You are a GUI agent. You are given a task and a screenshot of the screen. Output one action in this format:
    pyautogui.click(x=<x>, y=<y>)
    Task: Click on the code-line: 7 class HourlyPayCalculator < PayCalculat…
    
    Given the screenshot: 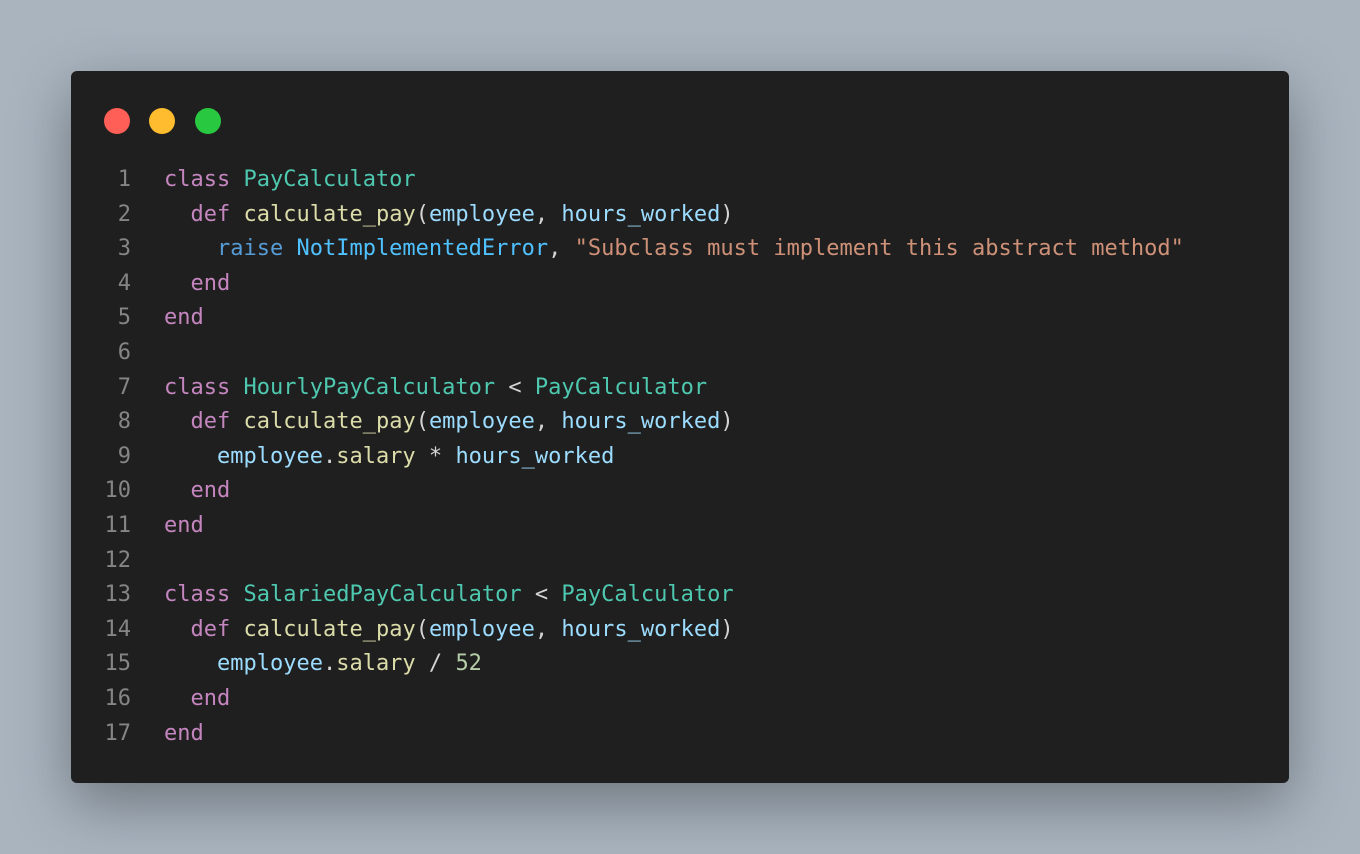 What is the action you would take?
    pyautogui.click(x=680, y=388)
    